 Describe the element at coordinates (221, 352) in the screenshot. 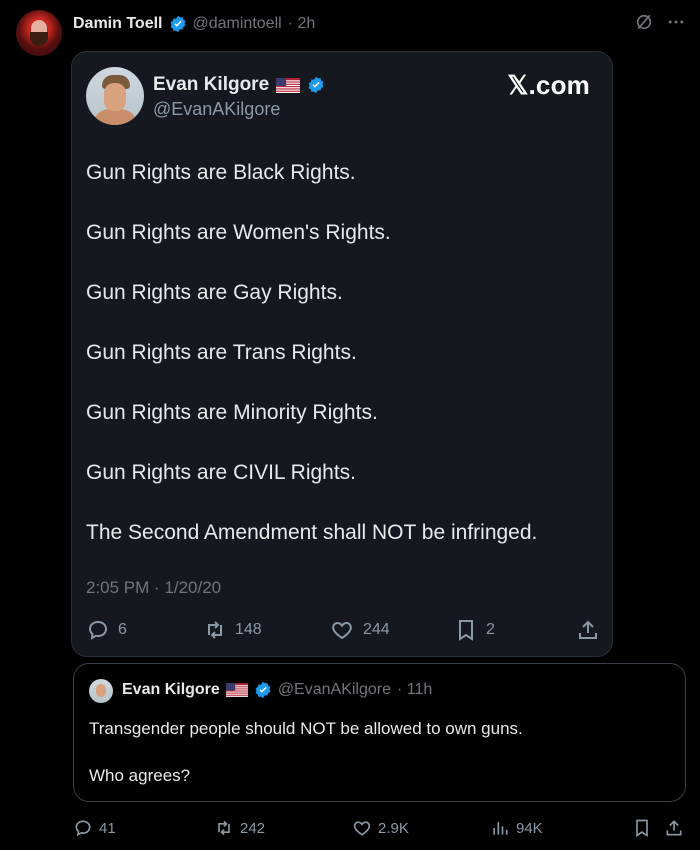

I see `card-text-line: Gun Rights are Trans Rights.` at that location.